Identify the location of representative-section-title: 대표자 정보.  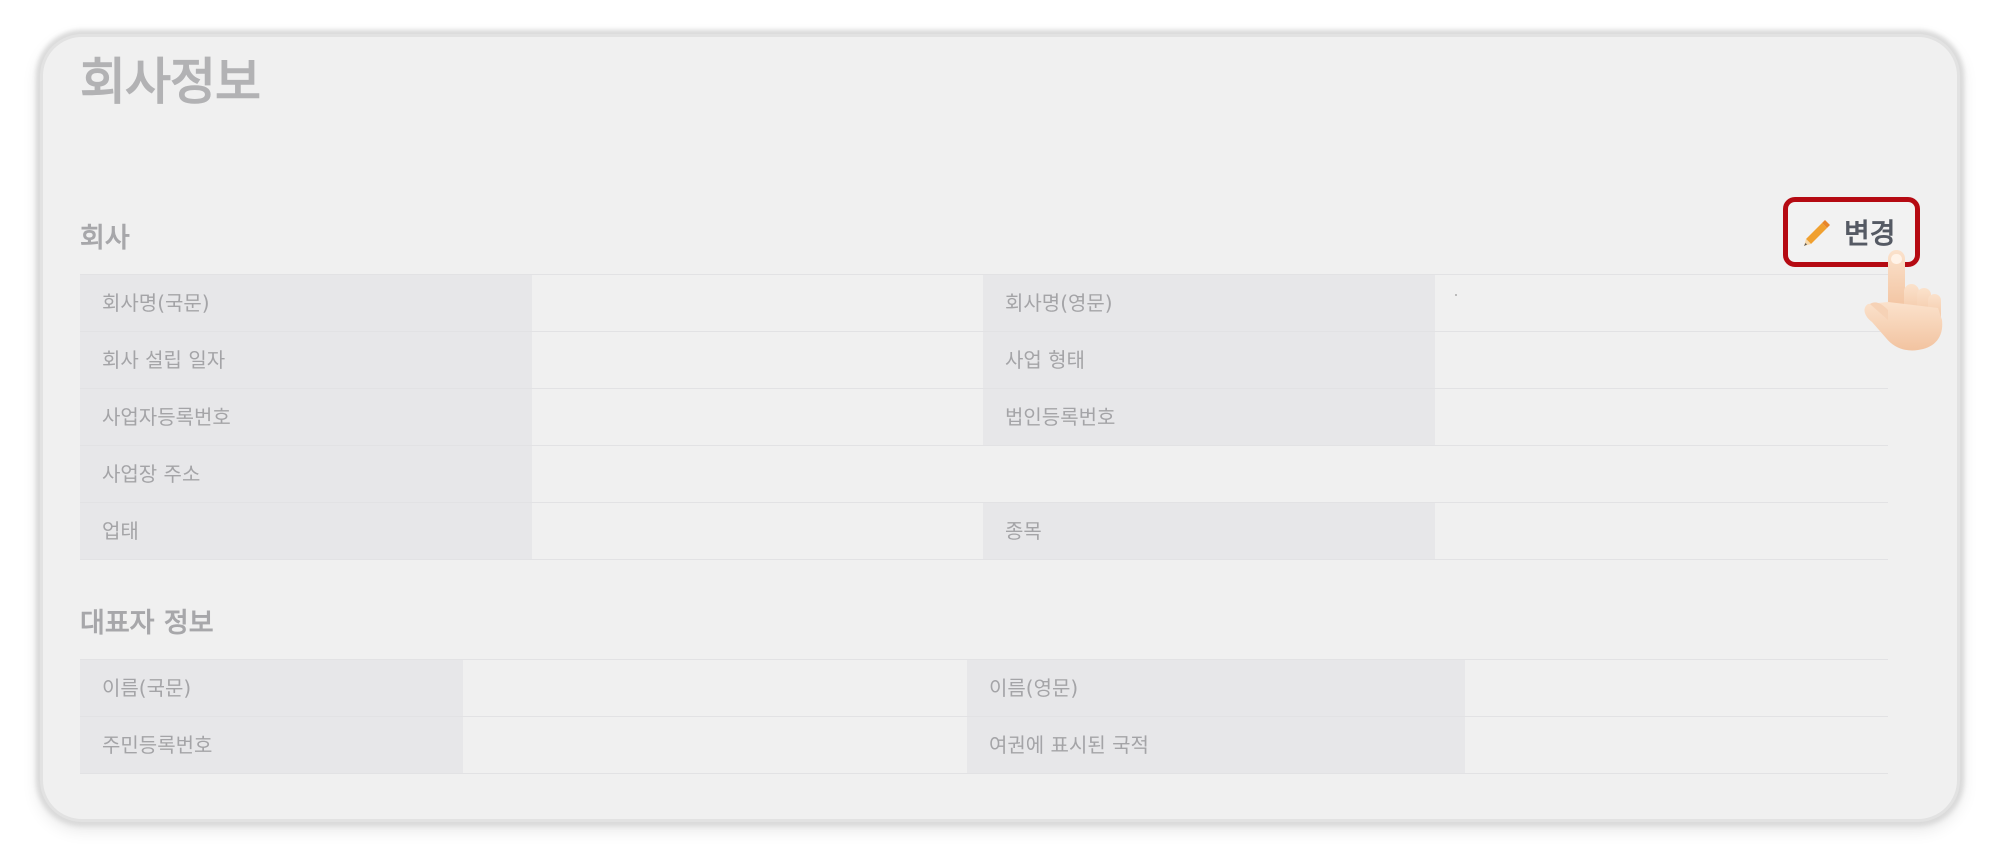
(147, 623).